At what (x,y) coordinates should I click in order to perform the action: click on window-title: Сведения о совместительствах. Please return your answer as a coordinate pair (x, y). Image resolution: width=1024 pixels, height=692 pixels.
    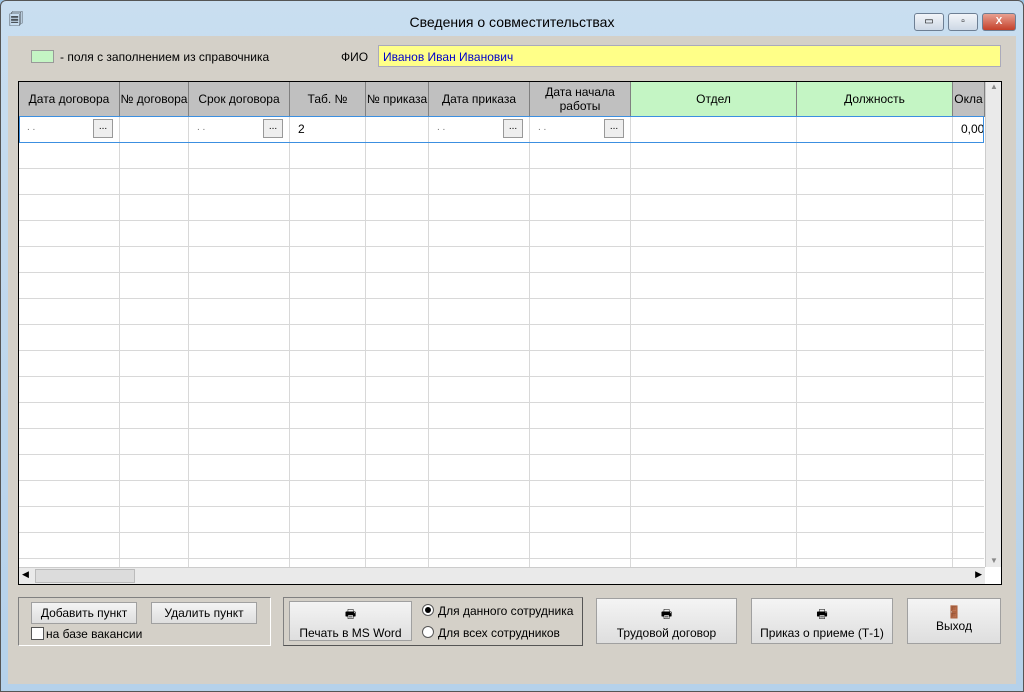
    Looking at the image, I should click on (512, 22).